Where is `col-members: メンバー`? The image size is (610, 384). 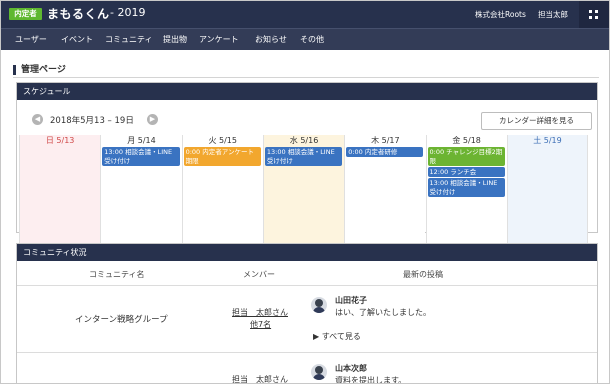 col-members: メンバー is located at coordinates (259, 274).